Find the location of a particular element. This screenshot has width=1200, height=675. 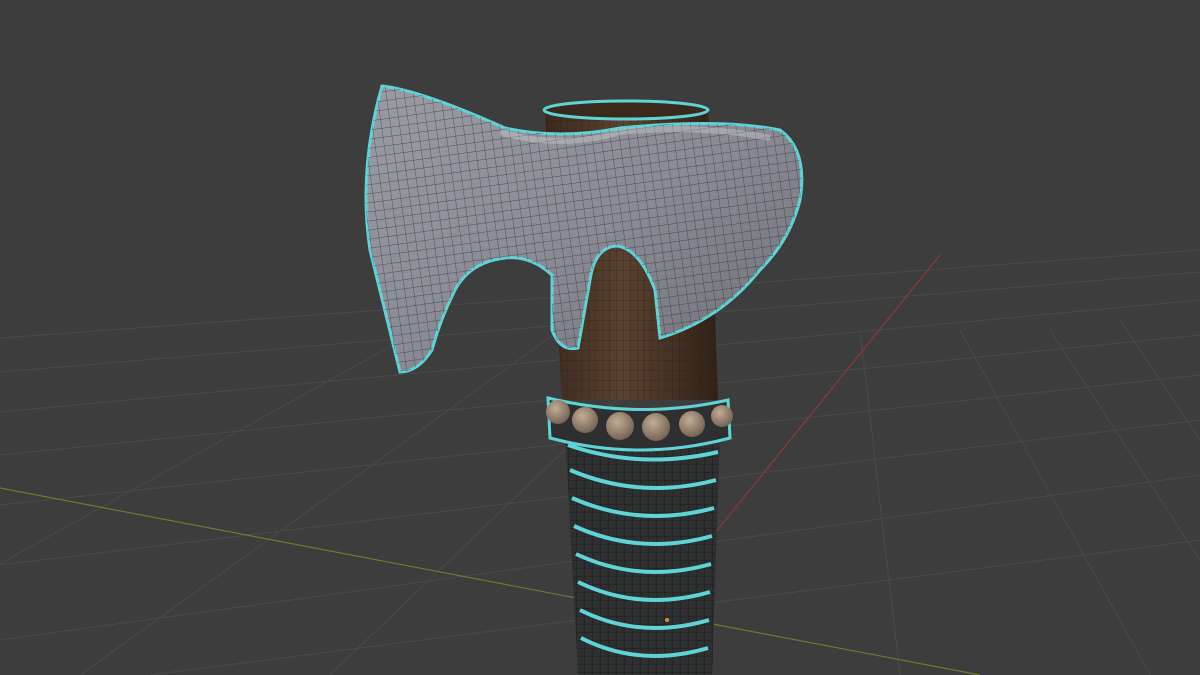

axe-grip is located at coordinates (642, 552).